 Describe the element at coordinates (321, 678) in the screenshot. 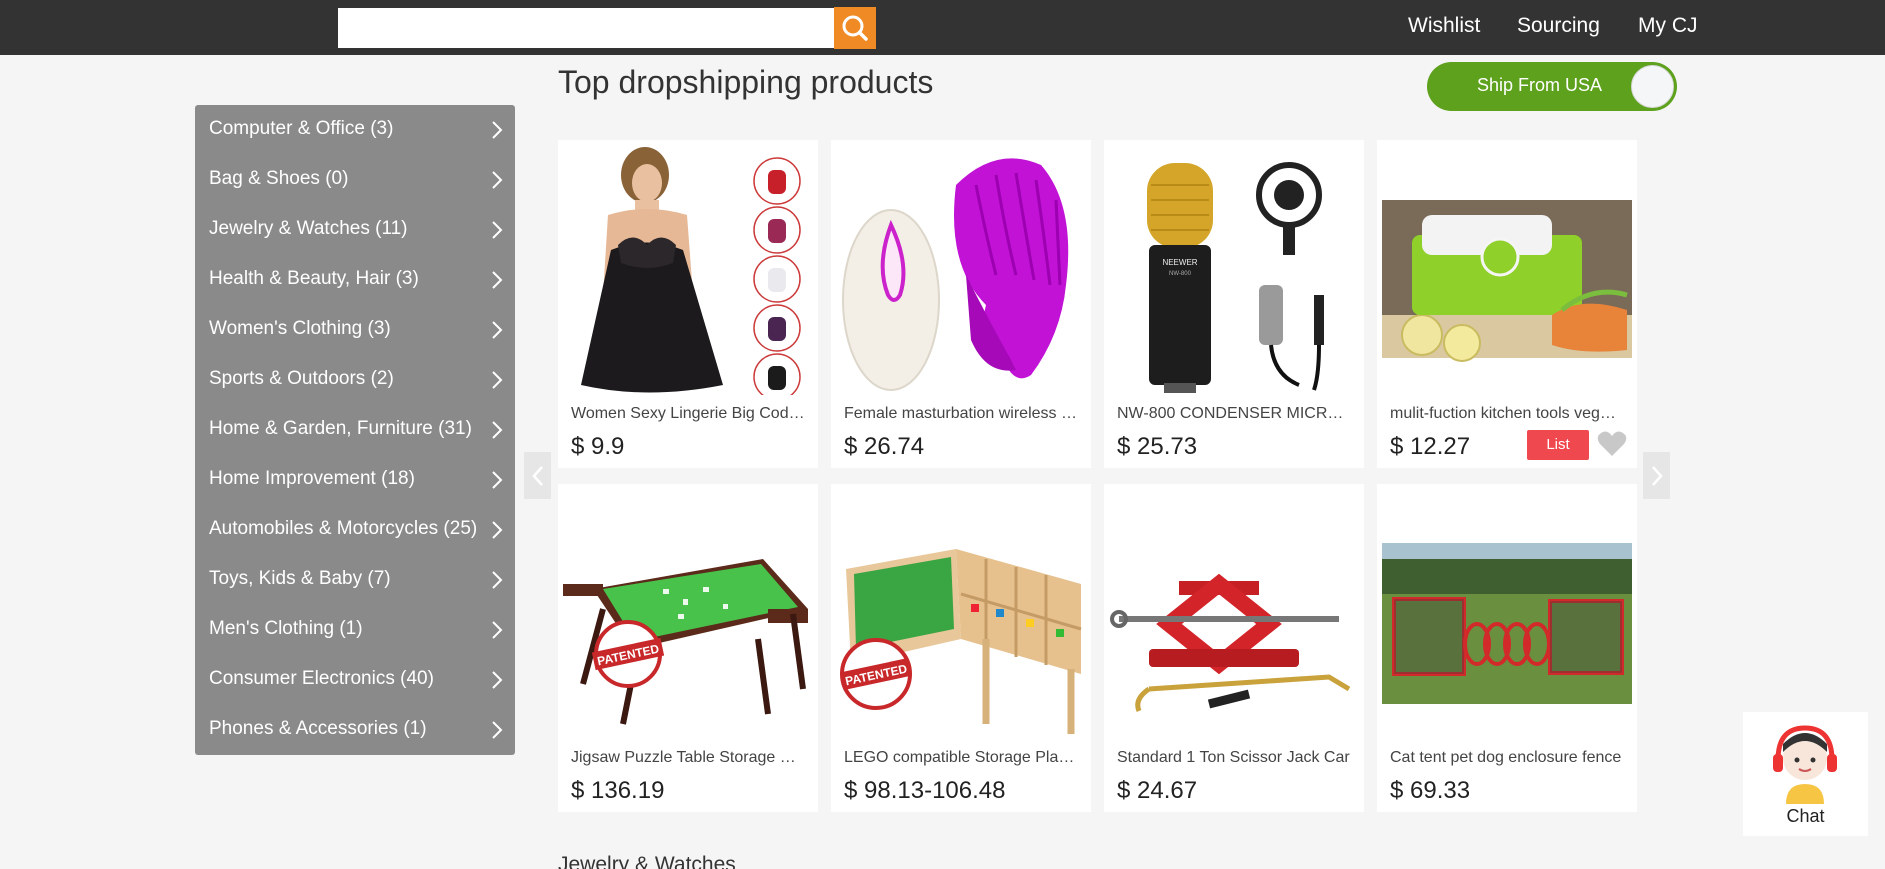

I see `category-label: Consumer Electronics (40)` at that location.